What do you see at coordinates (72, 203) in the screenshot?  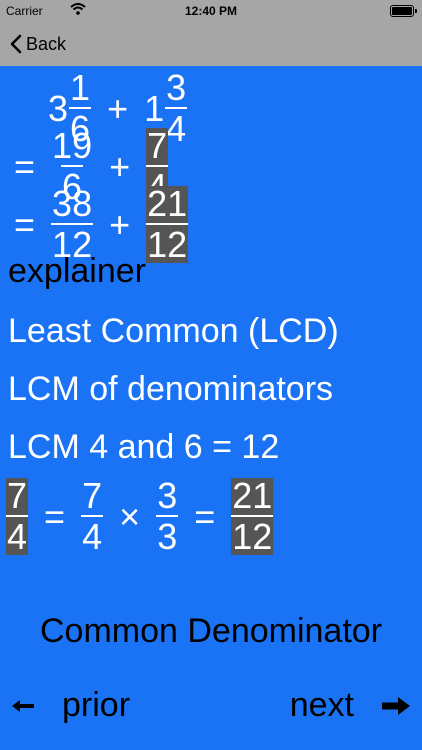 I see `numerator: 38` at bounding box center [72, 203].